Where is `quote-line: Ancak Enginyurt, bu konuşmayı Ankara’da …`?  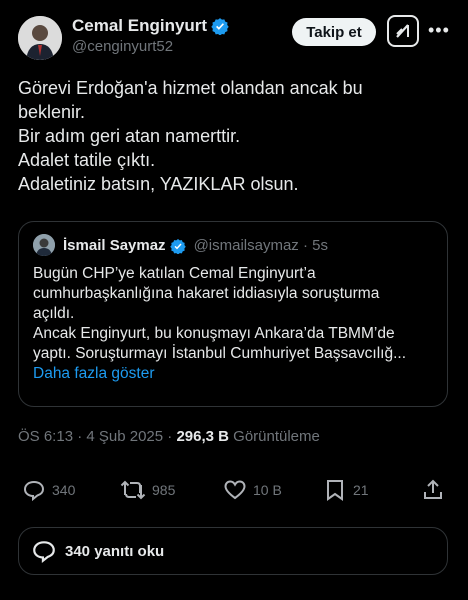
quote-line: Ancak Enginyurt, bu konuşmayı Ankara’da … is located at coordinates (214, 333).